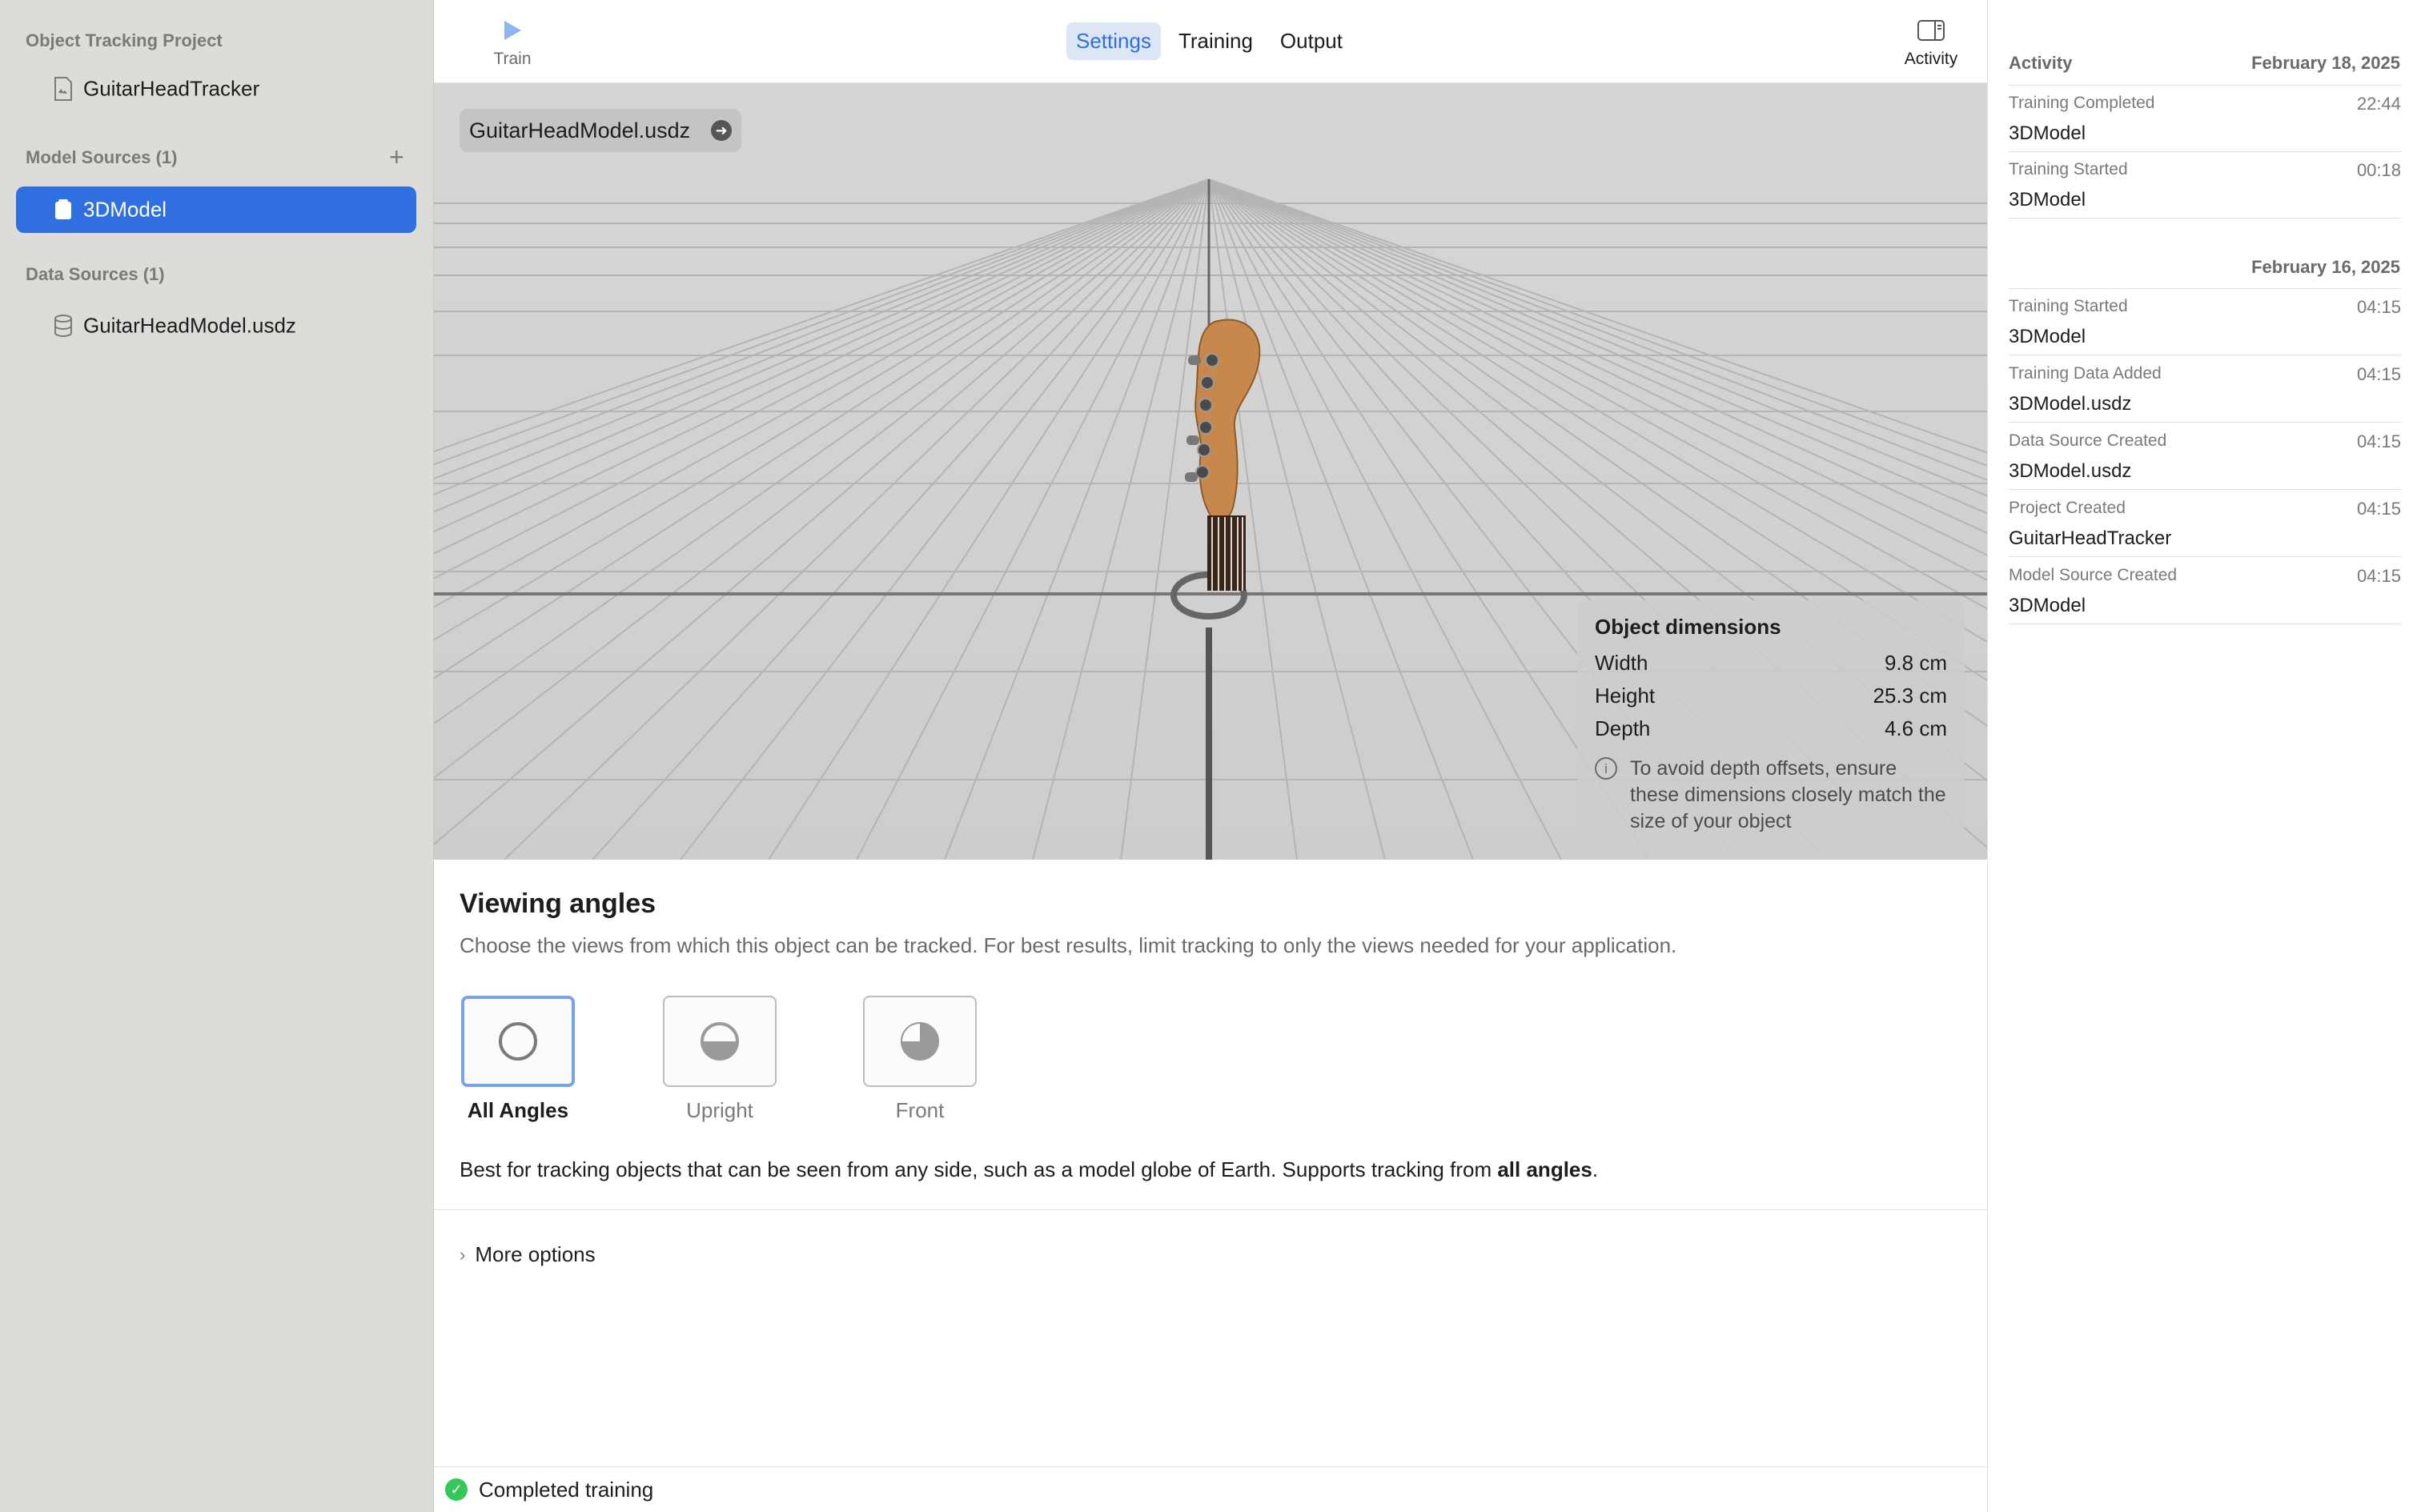 This screenshot has width=2421, height=1512. What do you see at coordinates (64, 89) in the screenshot?
I see `document-icon` at bounding box center [64, 89].